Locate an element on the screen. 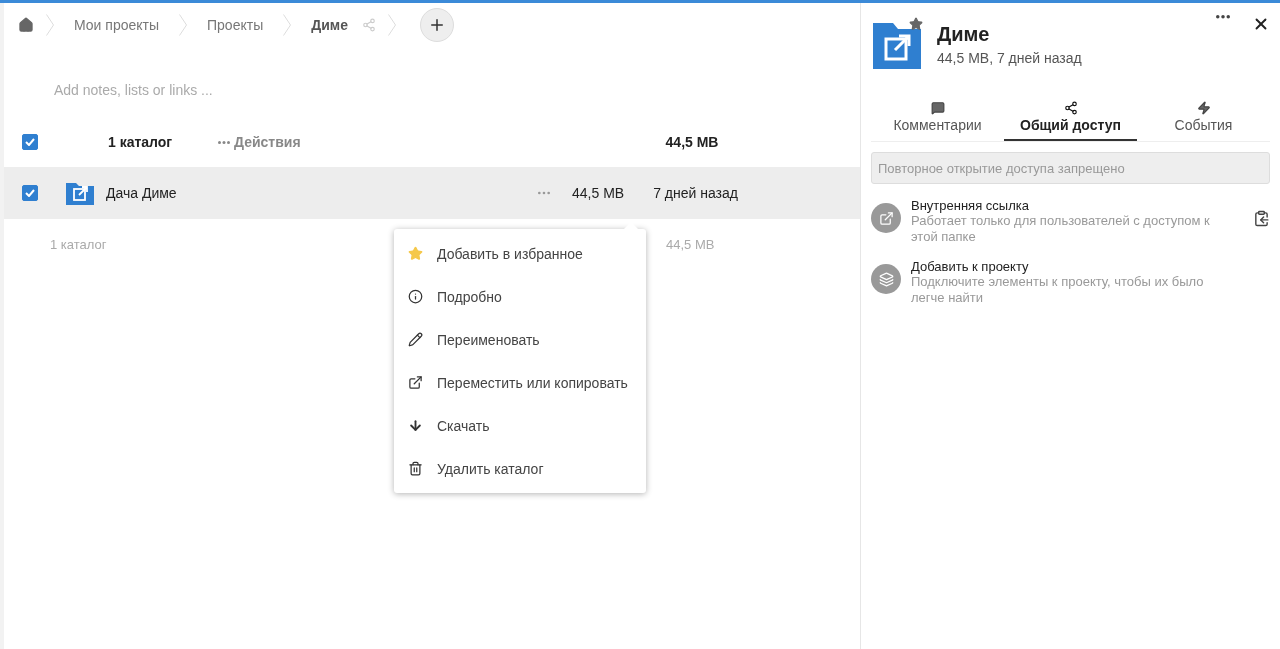 The height and width of the screenshot is (649, 1280). file-name: Дача Диме is located at coordinates (321, 193).